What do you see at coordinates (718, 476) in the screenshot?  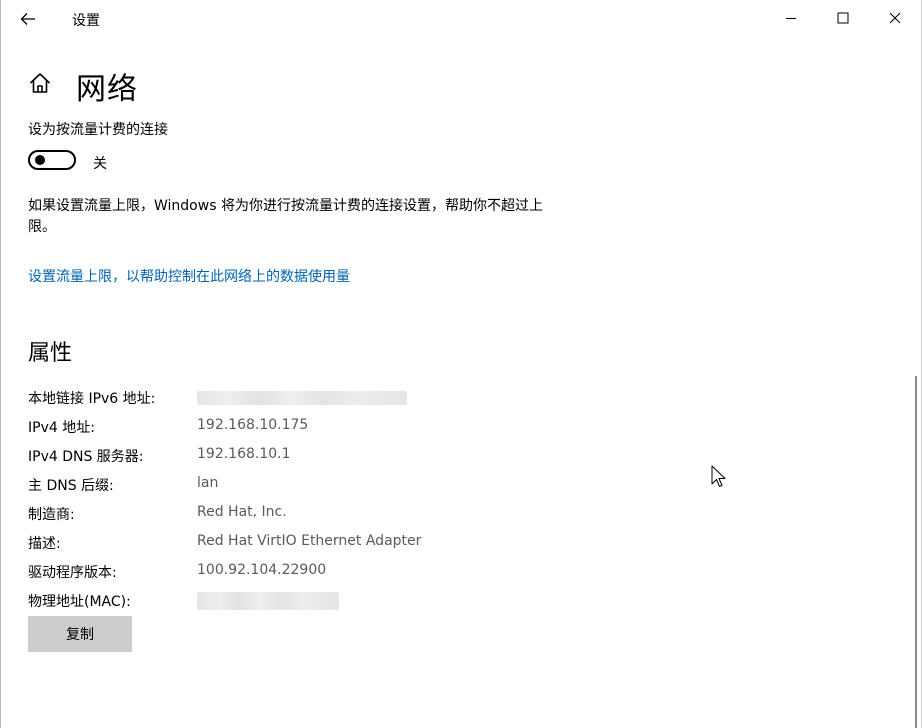 I see `mouse-cursor-icon` at bounding box center [718, 476].